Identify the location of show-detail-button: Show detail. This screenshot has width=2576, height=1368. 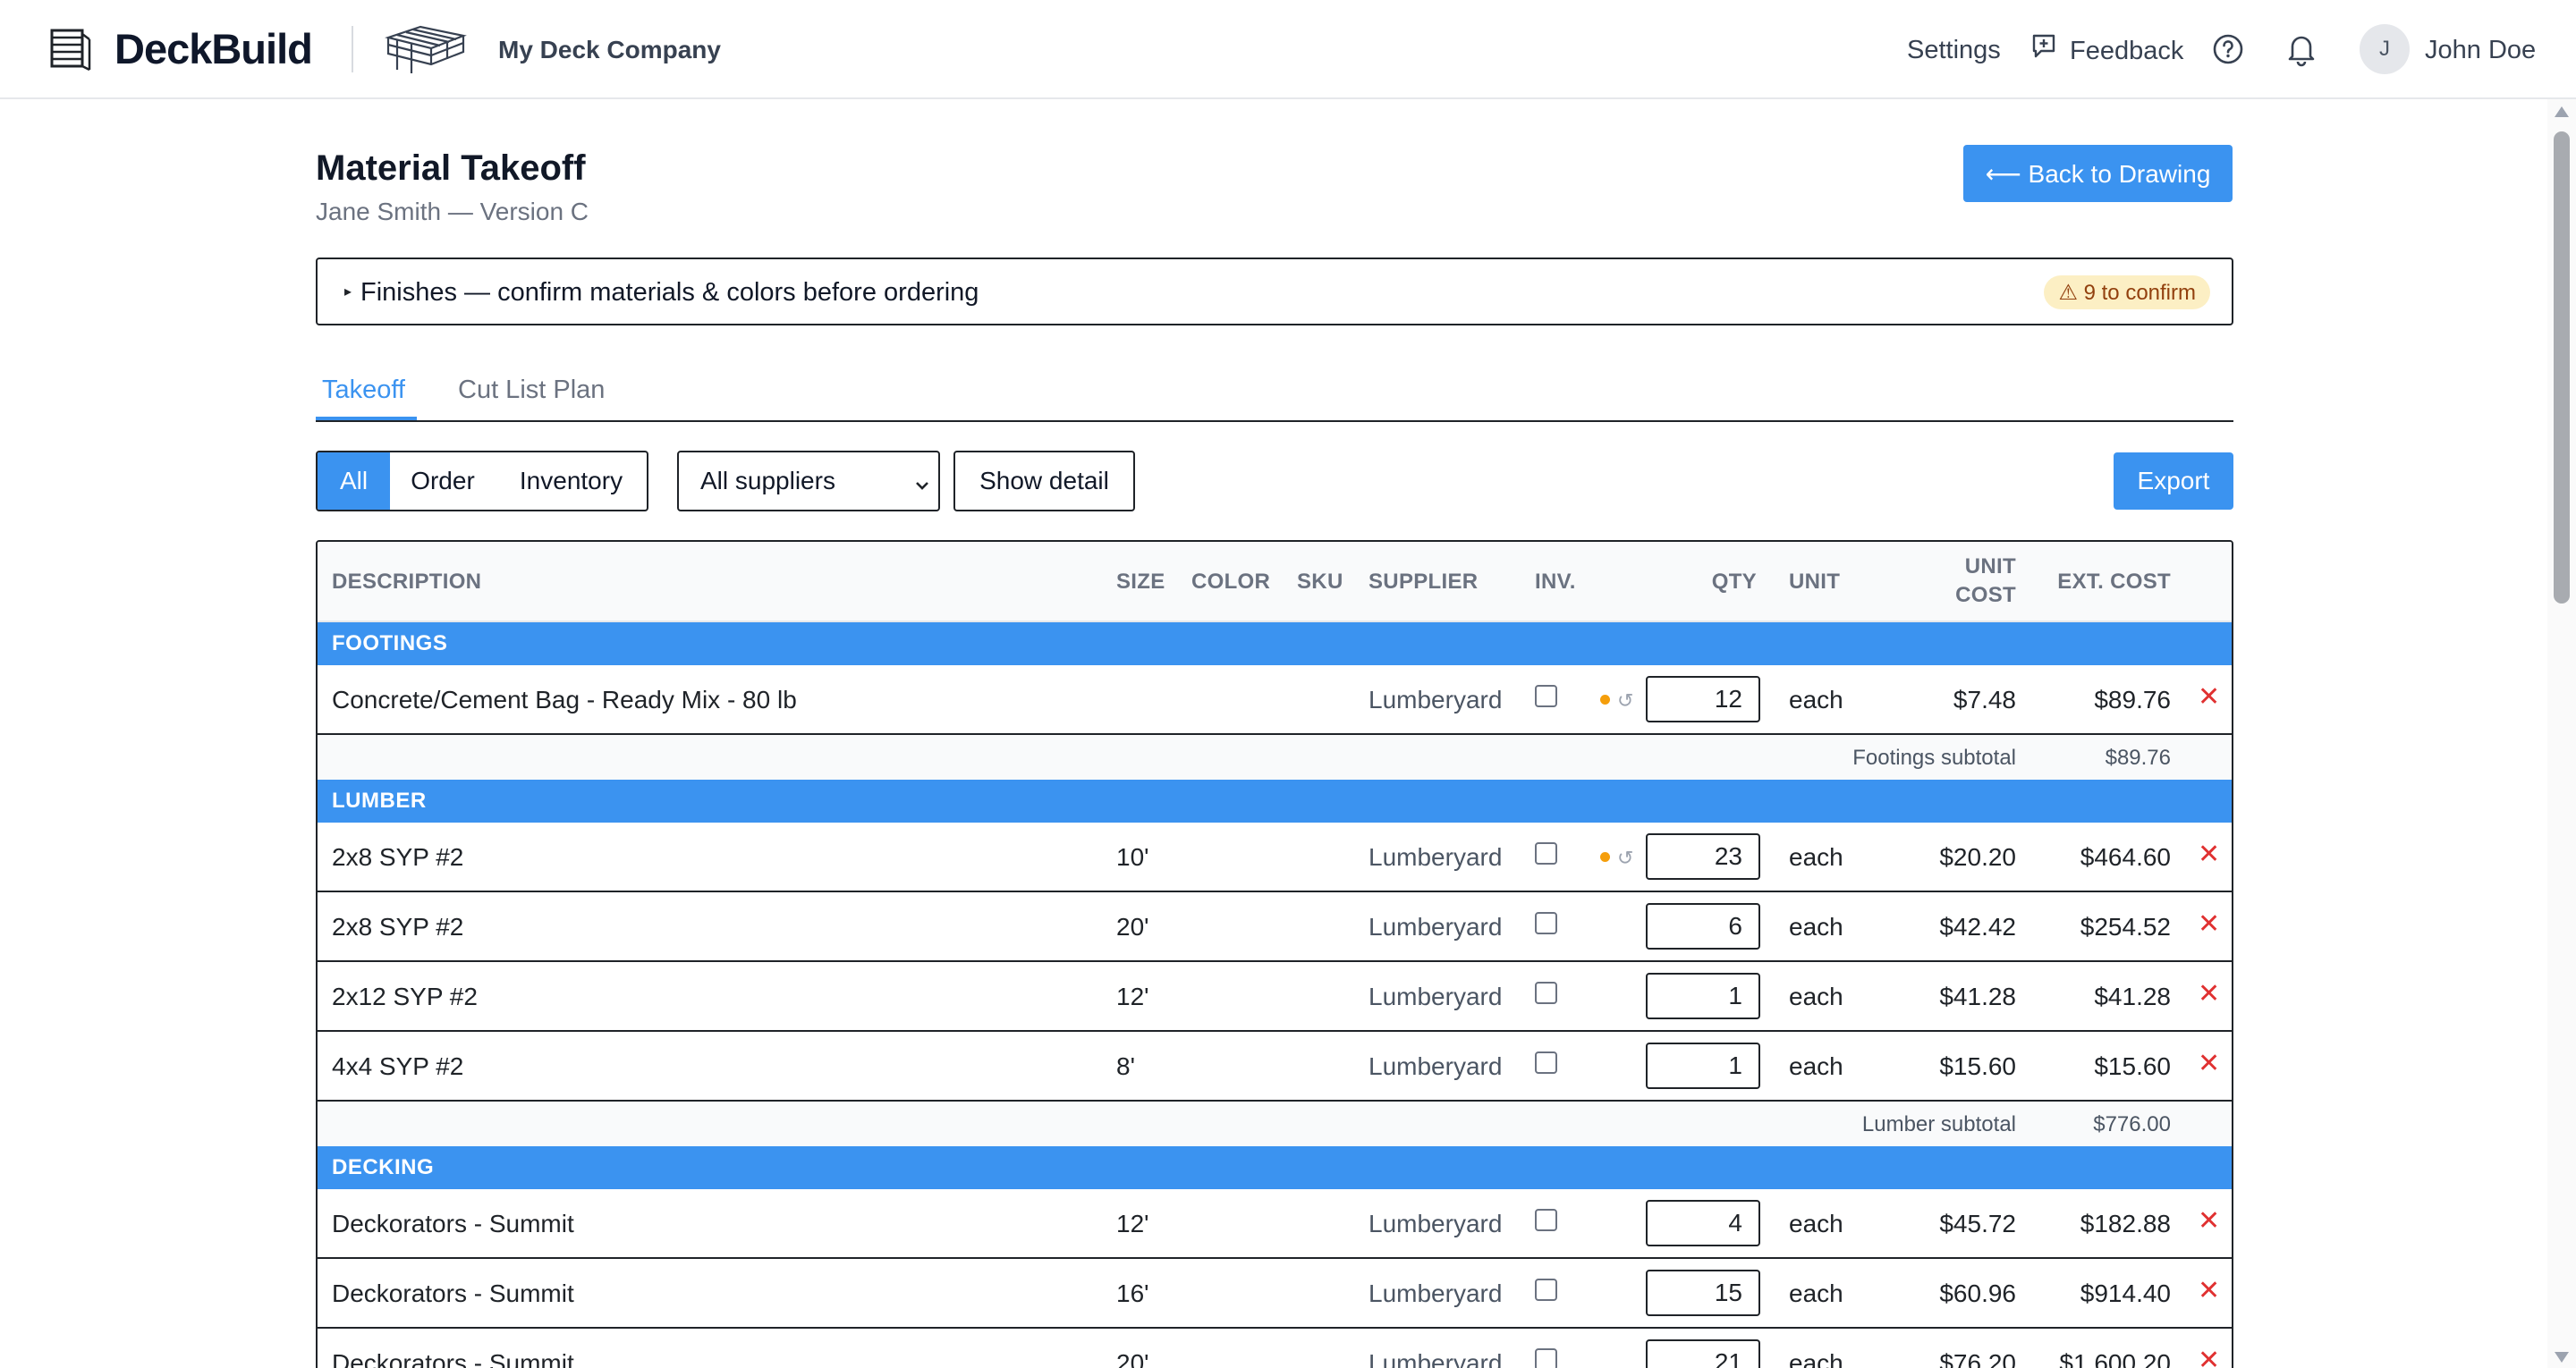
(1044, 481).